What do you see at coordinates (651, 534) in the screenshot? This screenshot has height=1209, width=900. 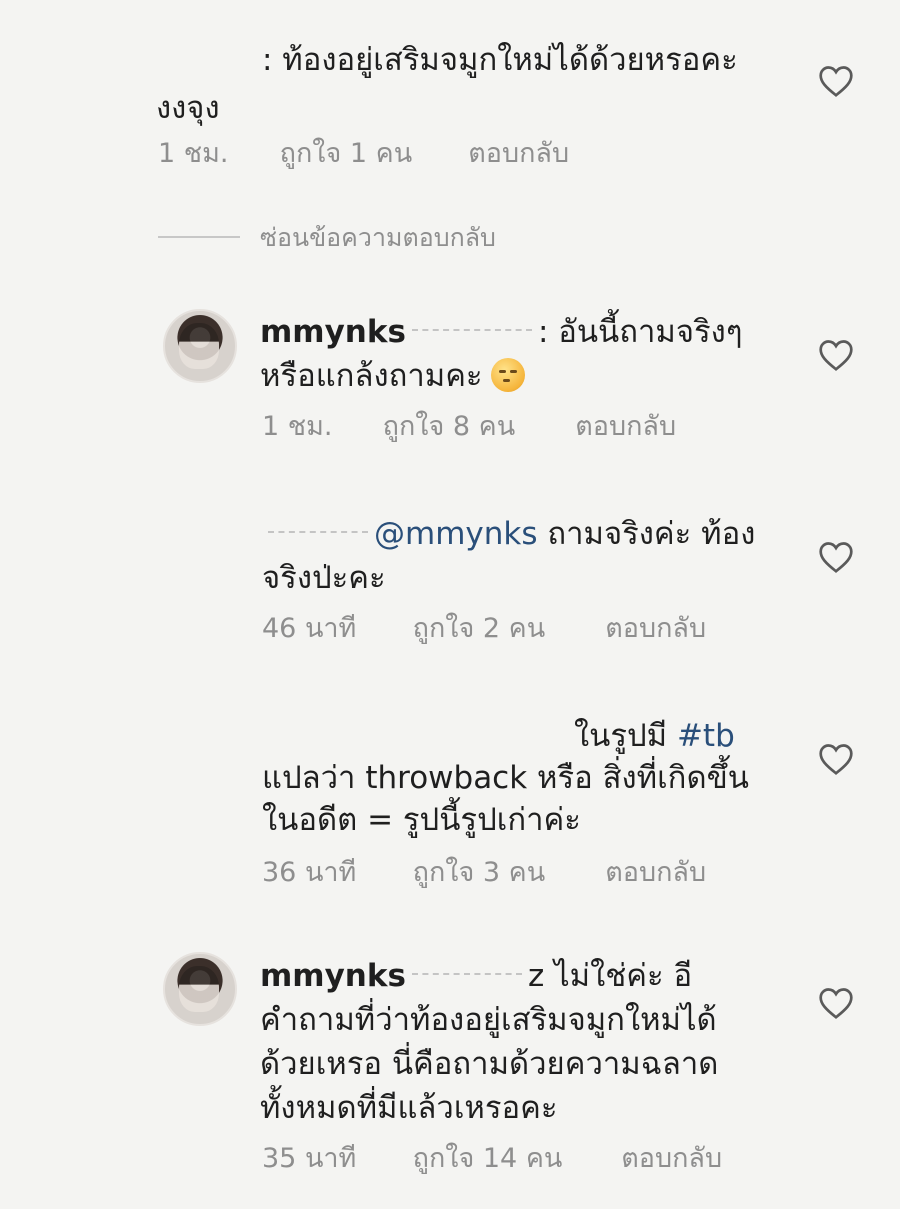 I see `comment-3-text-tail: ถามจริงค่ะ ท้อง` at bounding box center [651, 534].